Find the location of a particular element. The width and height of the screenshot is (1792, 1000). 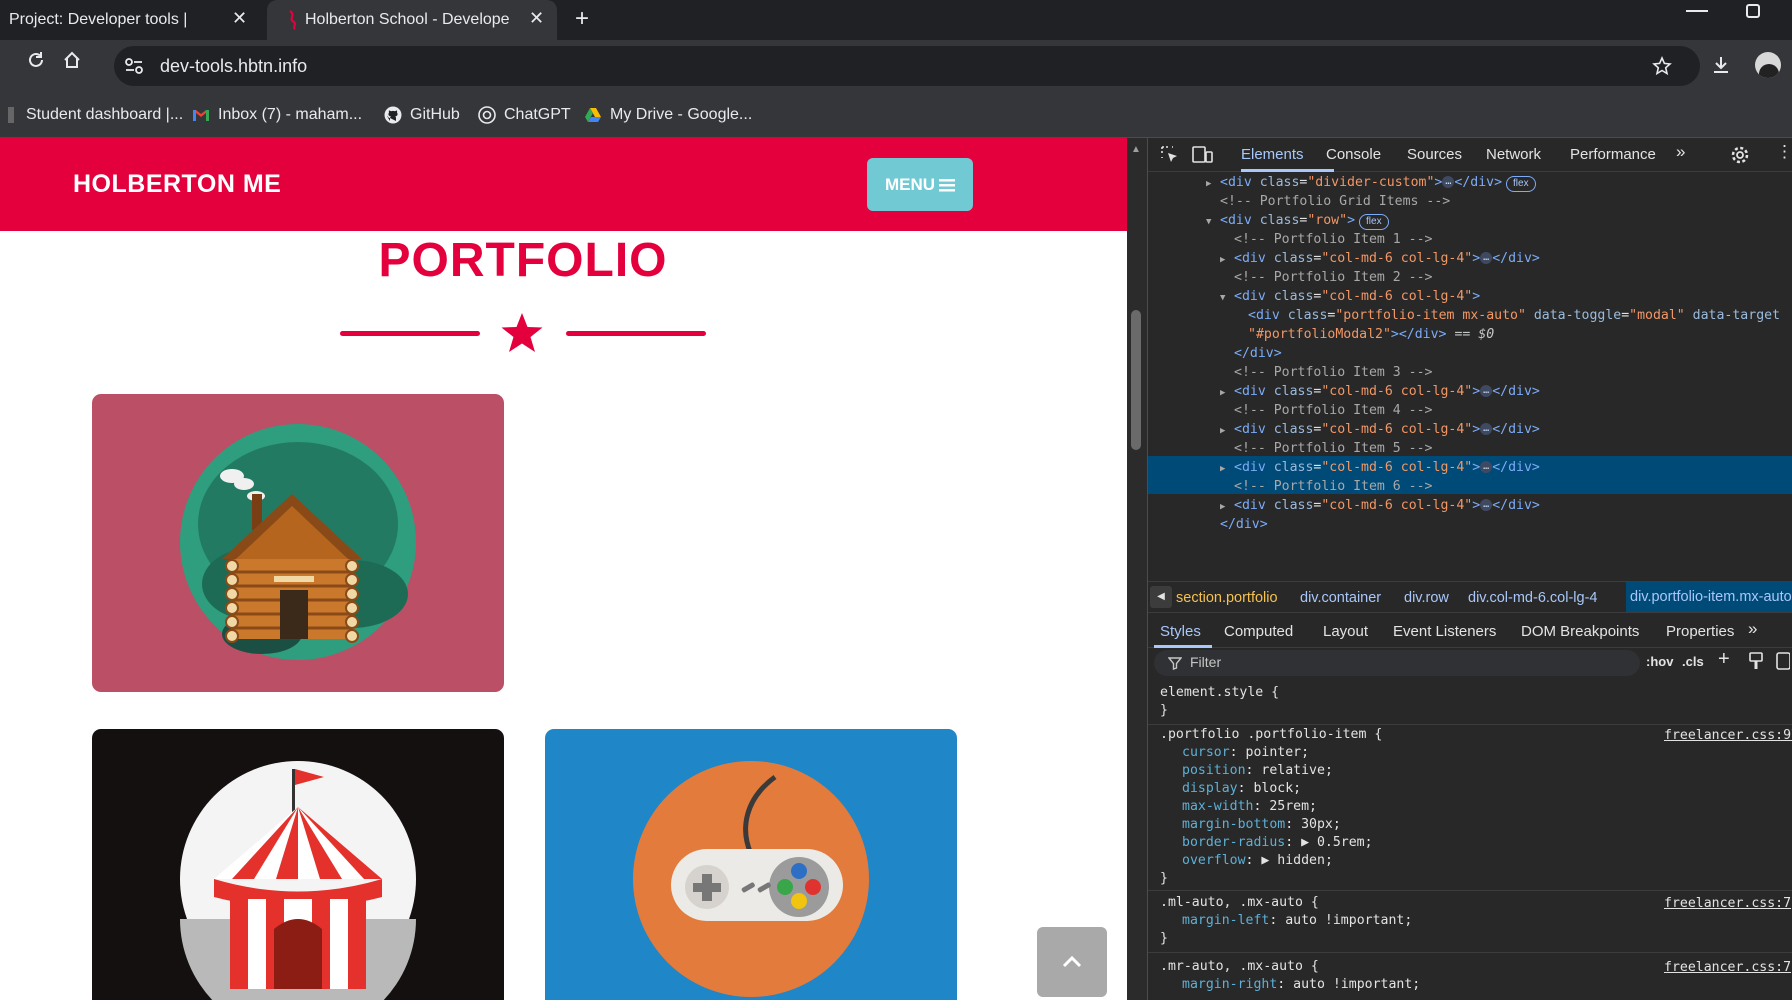

css-declaration: margin-left: auto !important; is located at coordinates (1297, 921).